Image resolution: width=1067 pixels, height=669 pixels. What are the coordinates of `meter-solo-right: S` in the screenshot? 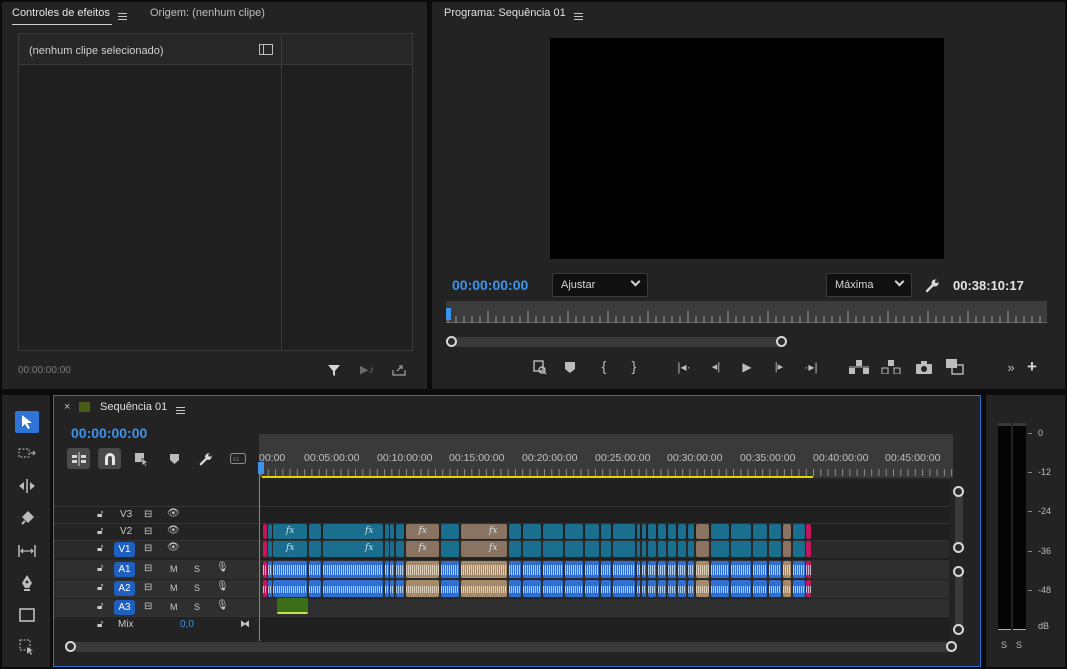 It's located at (1019, 645).